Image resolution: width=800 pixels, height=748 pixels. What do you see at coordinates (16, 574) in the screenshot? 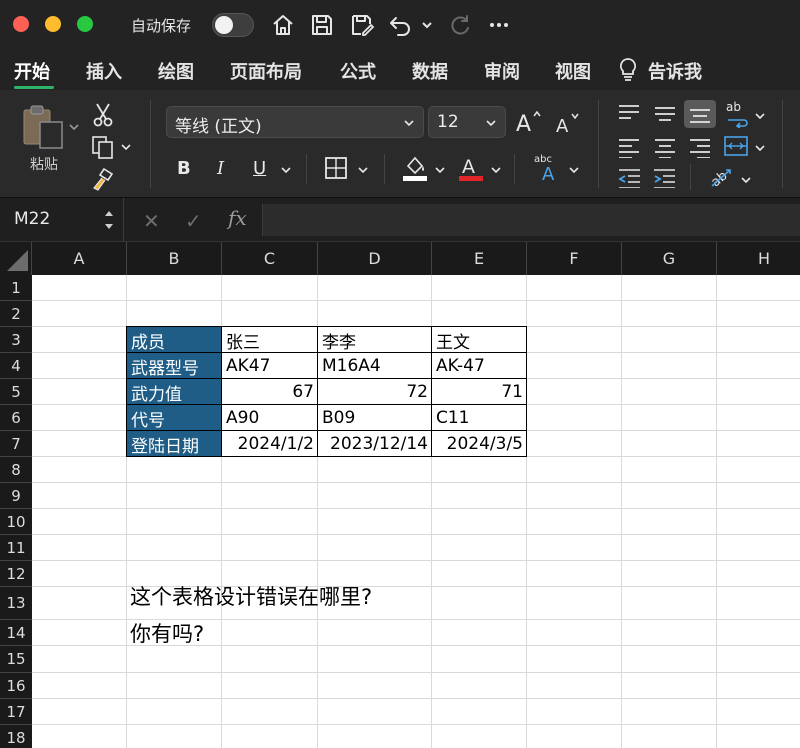
I see `row-header-12: 12` at bounding box center [16, 574].